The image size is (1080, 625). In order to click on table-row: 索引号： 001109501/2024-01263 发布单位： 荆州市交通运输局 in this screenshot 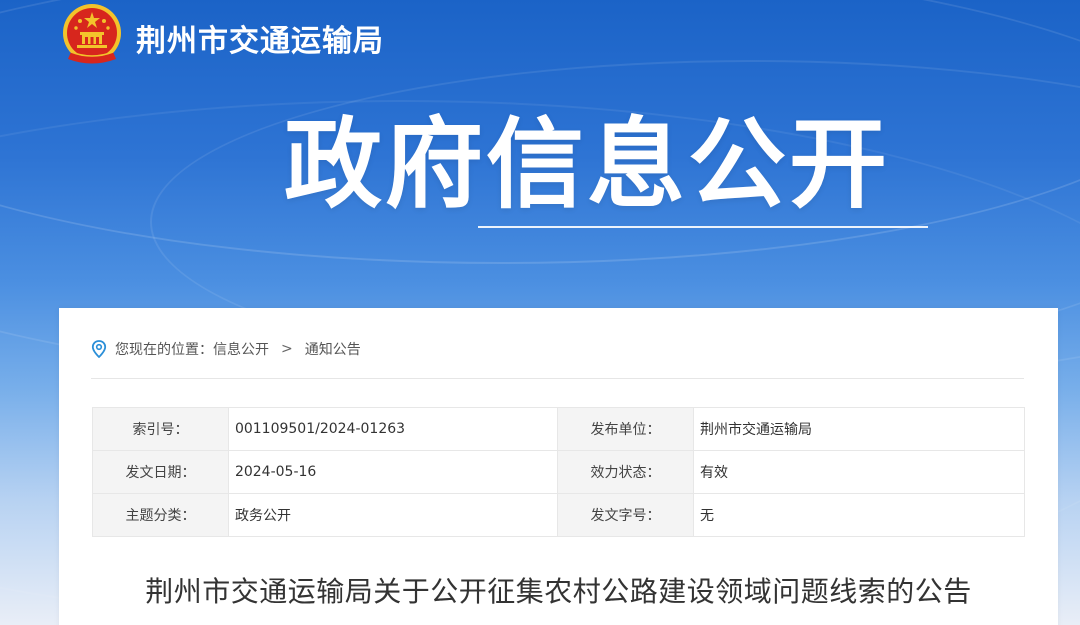, I will do `click(559, 429)`.